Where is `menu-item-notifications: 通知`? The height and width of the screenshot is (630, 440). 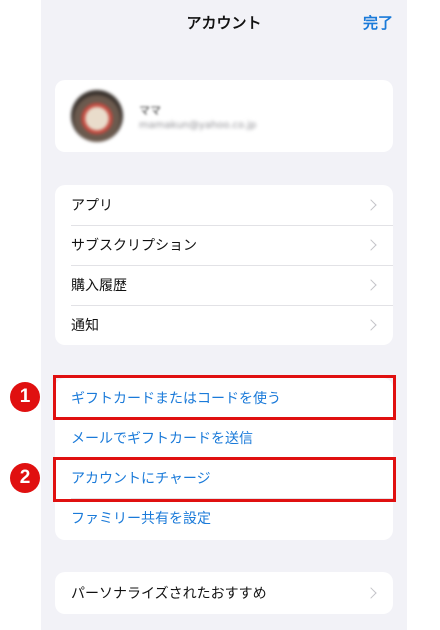 menu-item-notifications: 通知 is located at coordinates (224, 325).